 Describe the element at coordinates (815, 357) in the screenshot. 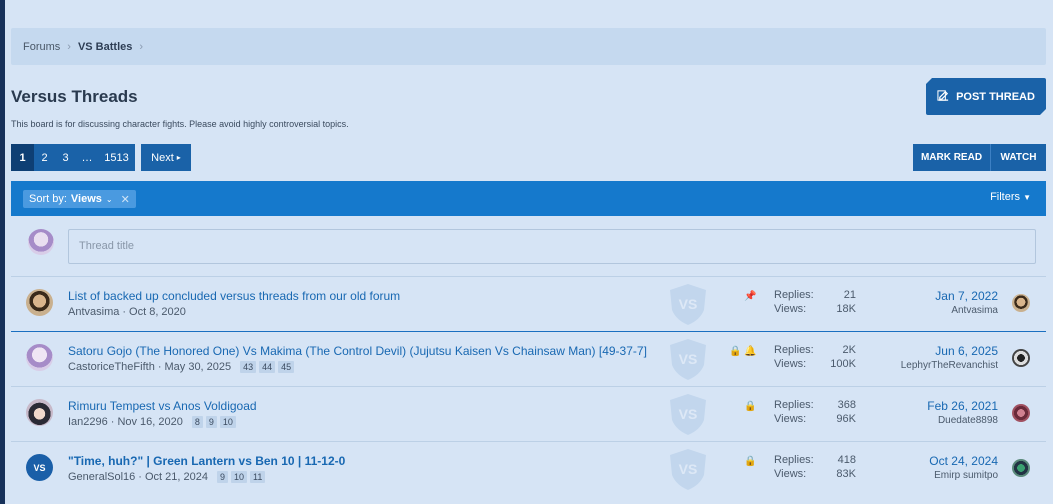

I see `thread-stats: Replies: 2K Views: 100K` at that location.